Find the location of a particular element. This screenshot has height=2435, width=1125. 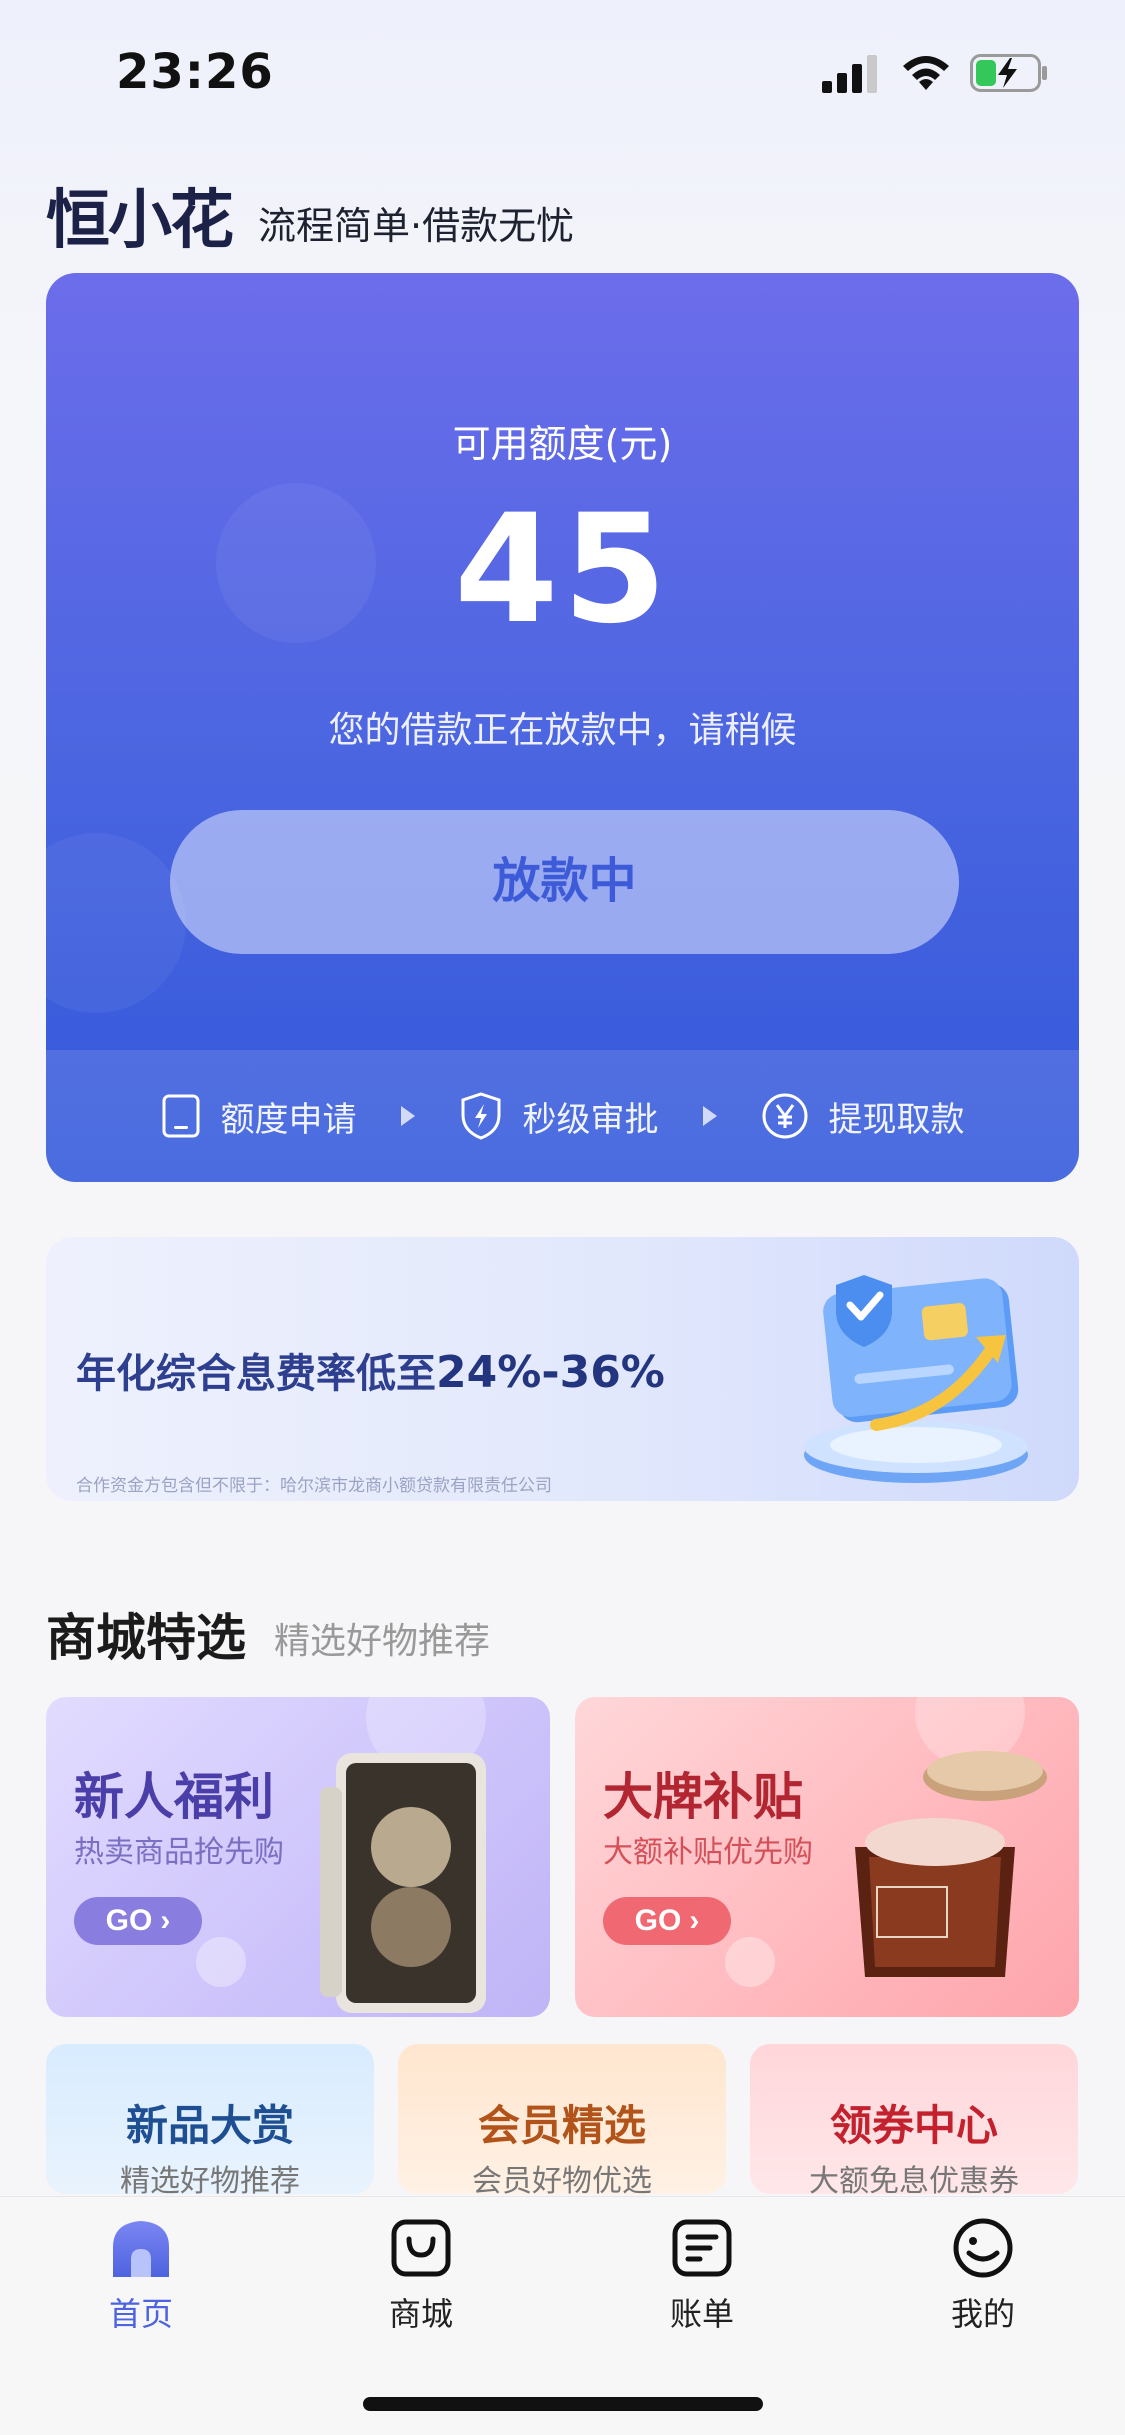

status-bar: 23:26 is located at coordinates (562, 75).